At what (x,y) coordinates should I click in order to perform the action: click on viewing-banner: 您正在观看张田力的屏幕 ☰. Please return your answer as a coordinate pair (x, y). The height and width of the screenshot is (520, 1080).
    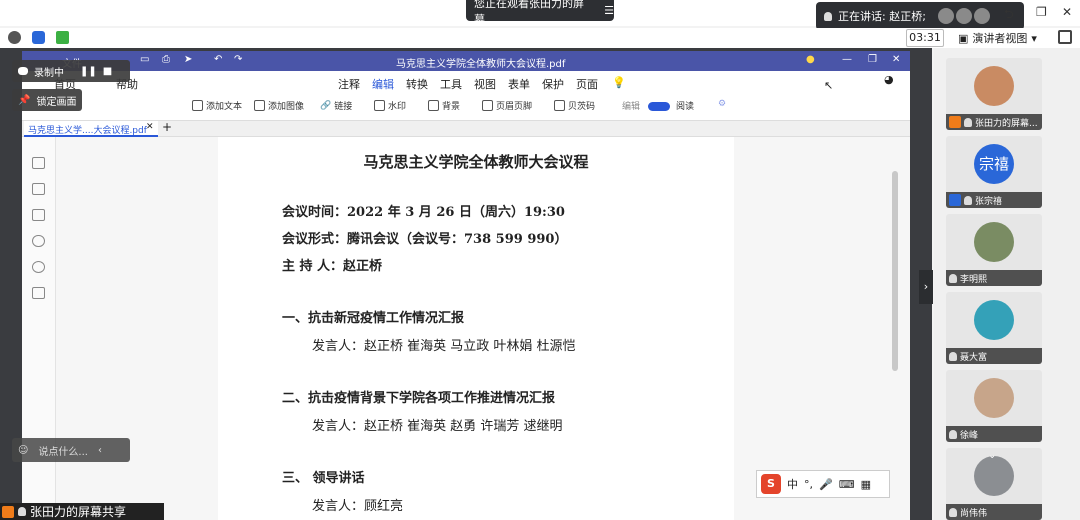
    Looking at the image, I should click on (540, 13).